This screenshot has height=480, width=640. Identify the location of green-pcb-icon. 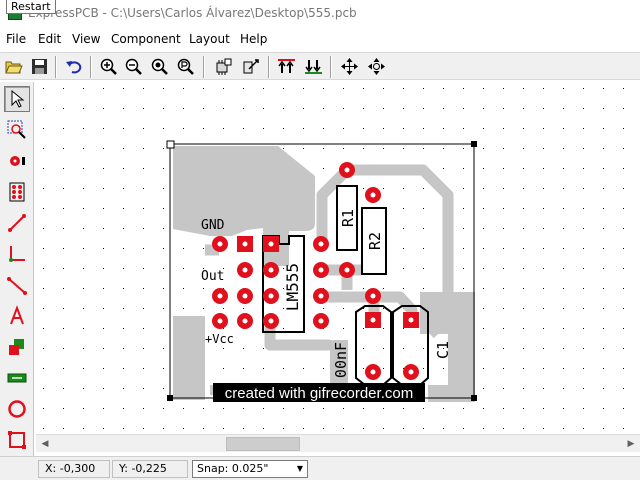
(17, 378).